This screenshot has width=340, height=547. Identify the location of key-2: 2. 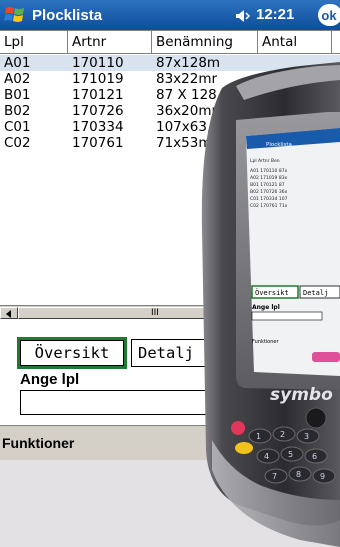
(282, 434).